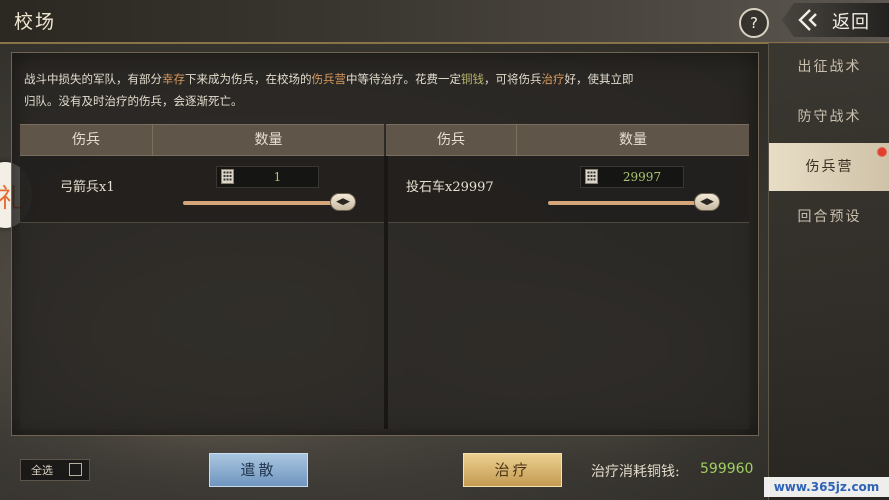  I want to click on tab-infirmary-label: 伤兵营, so click(829, 167).